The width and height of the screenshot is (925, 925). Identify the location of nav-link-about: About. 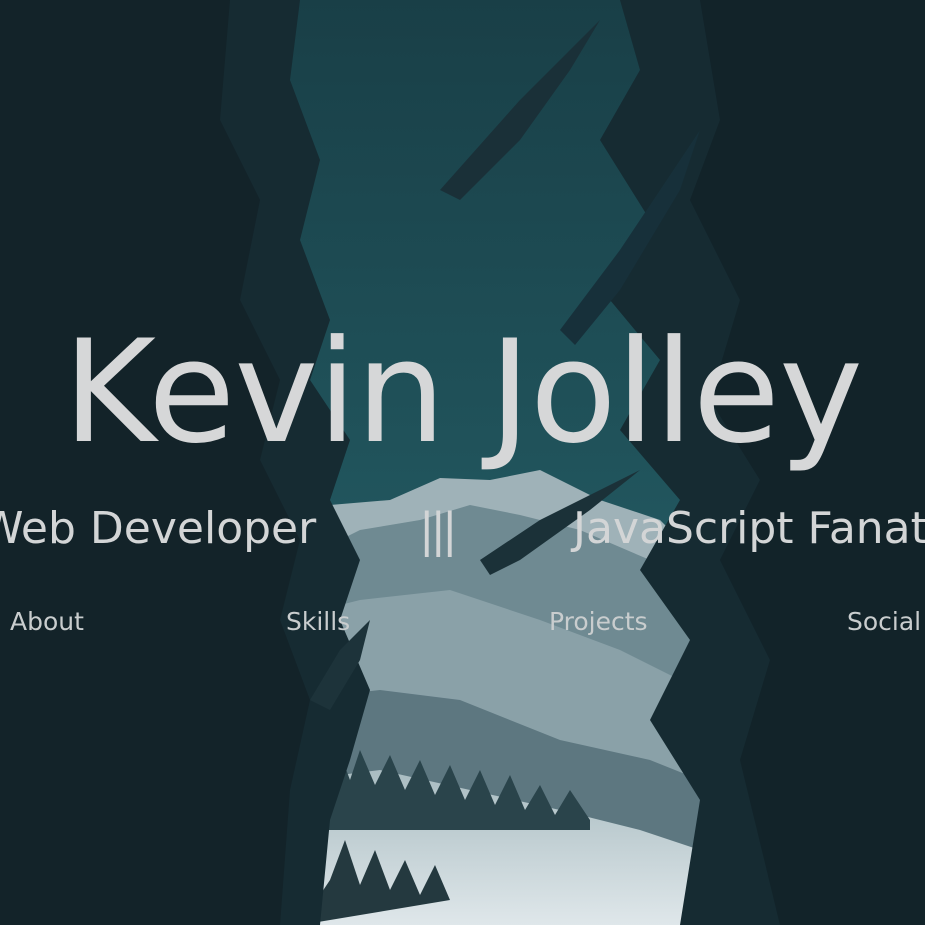
(47, 621).